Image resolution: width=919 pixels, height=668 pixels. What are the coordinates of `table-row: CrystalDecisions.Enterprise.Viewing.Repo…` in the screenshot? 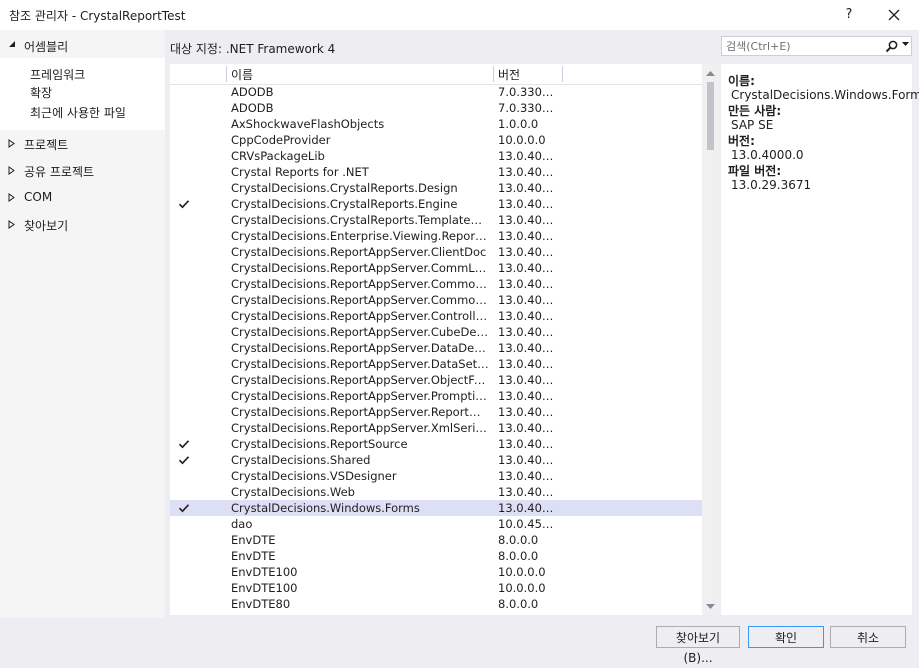 It's located at (436, 236).